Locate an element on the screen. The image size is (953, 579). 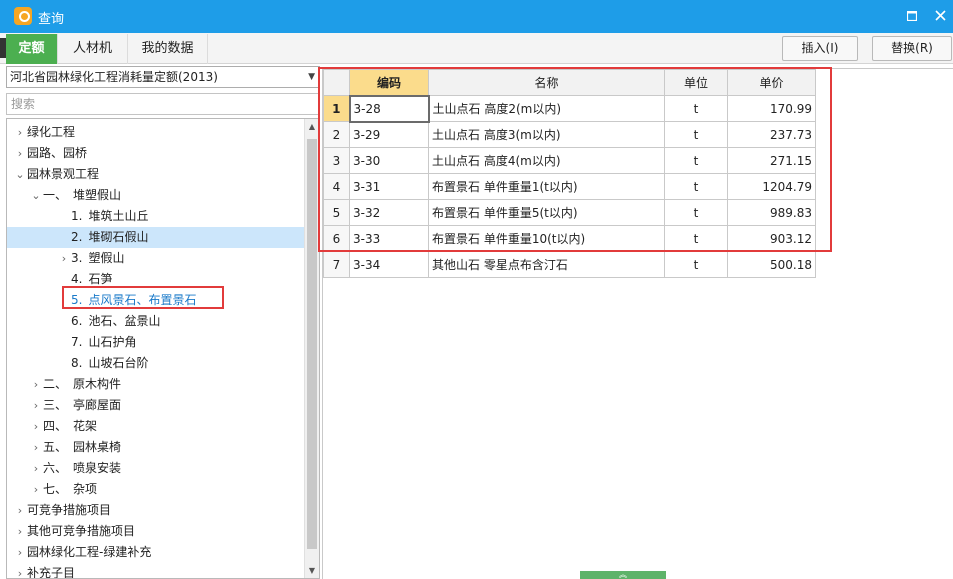
table-row: 7 3-34 其他山石 零星点布含汀石 t 500.18 is located at coordinates (569, 264).